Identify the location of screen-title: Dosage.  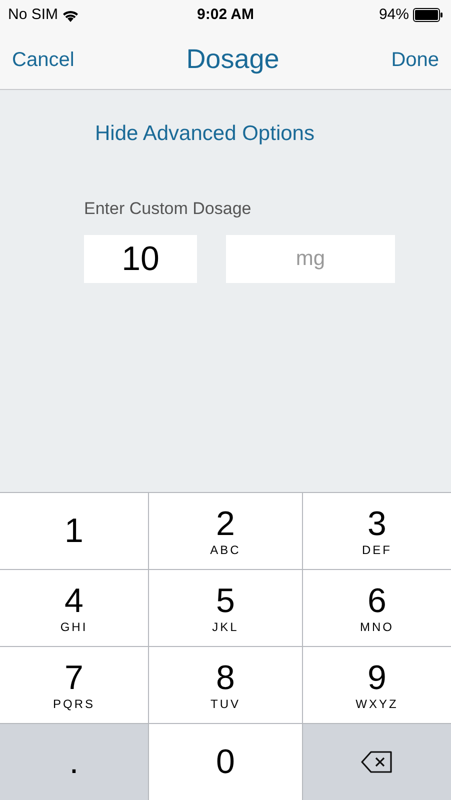
(233, 59).